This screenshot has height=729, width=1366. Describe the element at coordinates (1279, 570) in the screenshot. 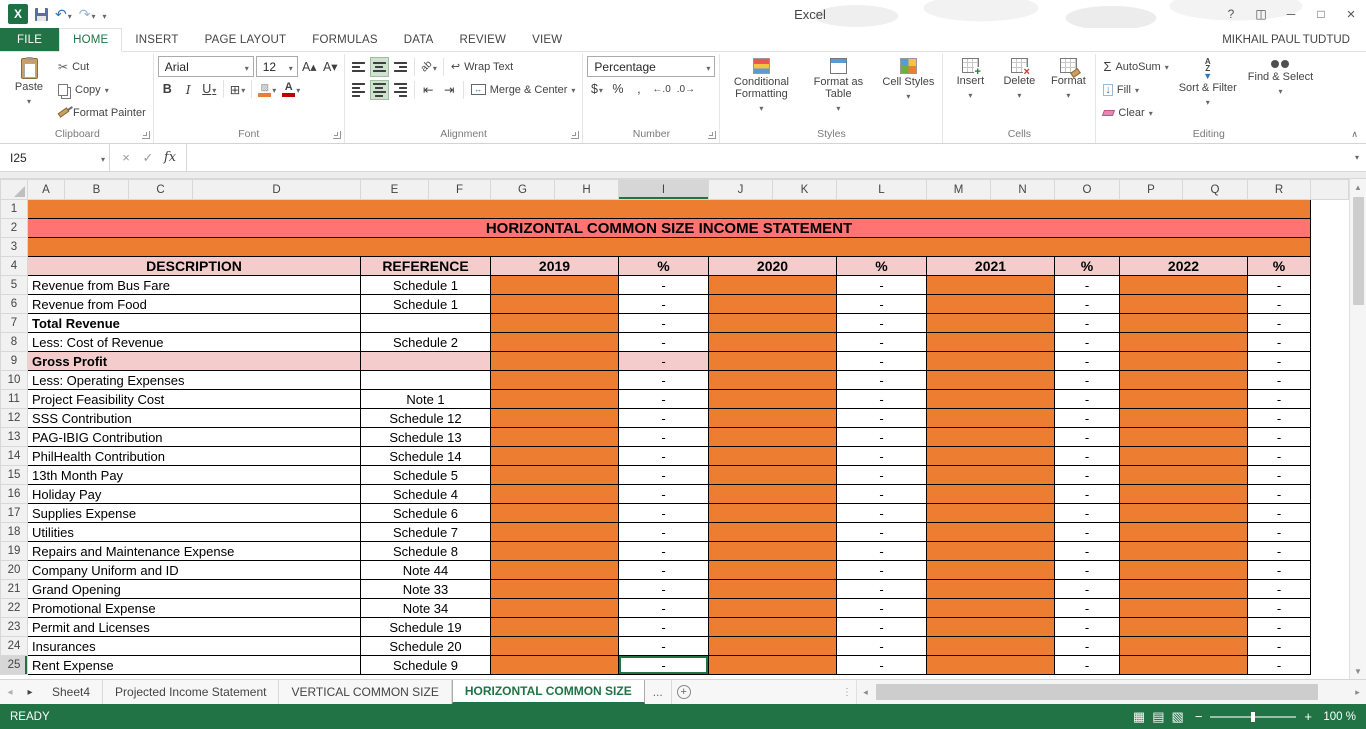

I see `cell-pct2022-row20: -` at that location.